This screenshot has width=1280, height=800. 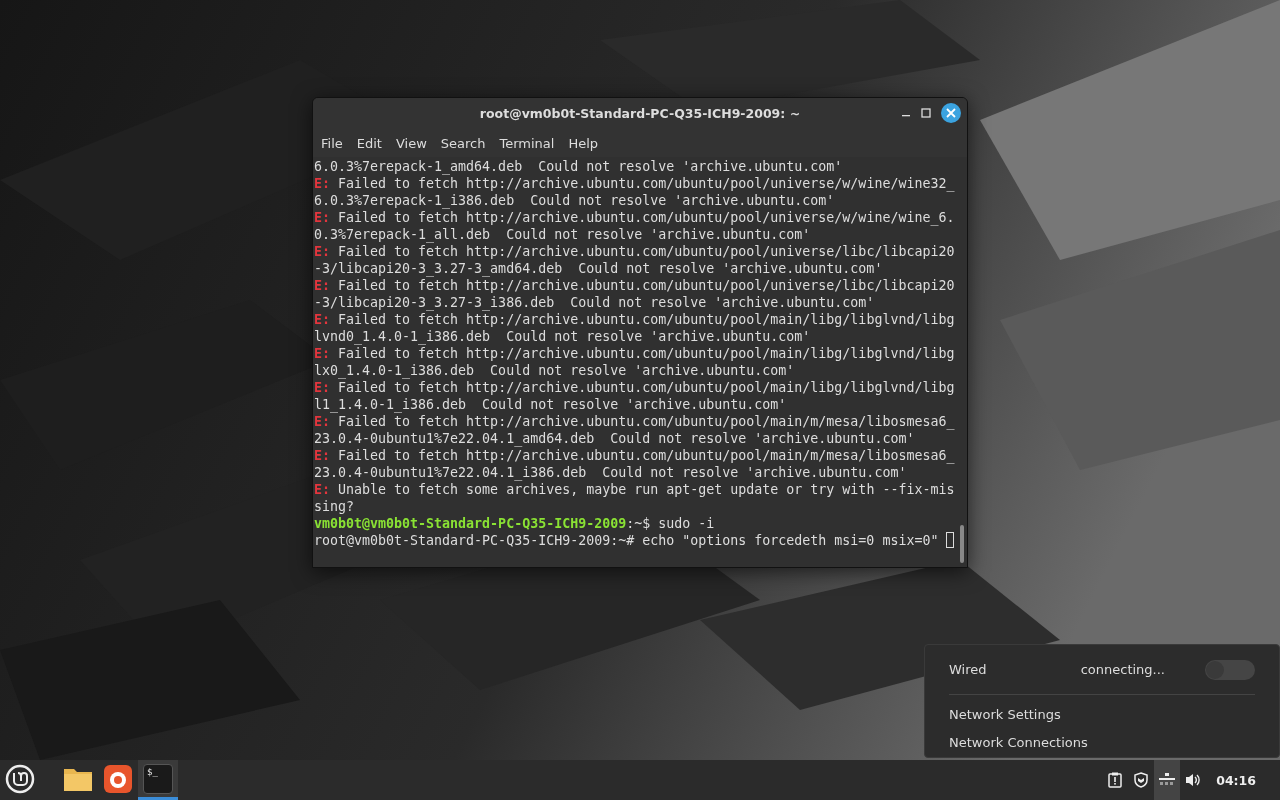 I want to click on taskbar-button: $_, so click(x=158, y=780).